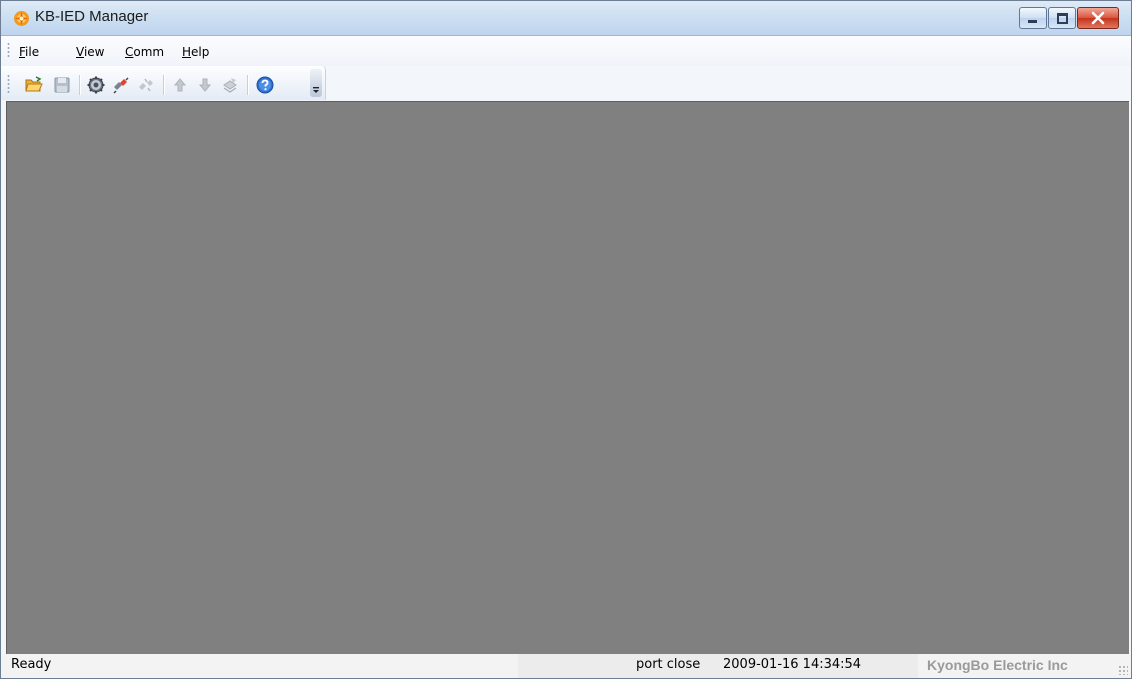 The width and height of the screenshot is (1132, 679). I want to click on close-icon, so click(1098, 18).